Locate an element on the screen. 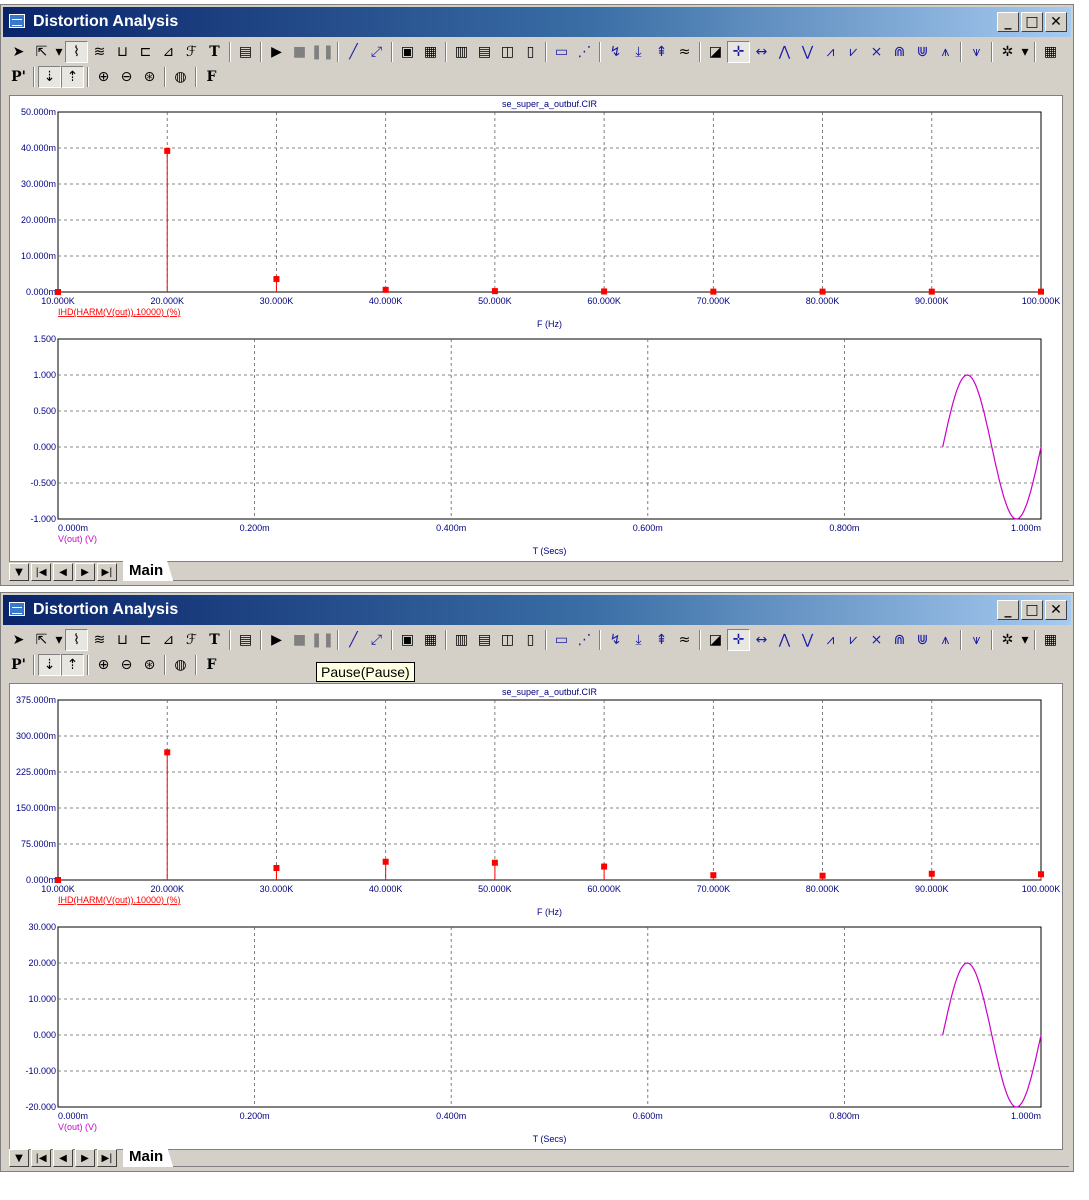  component-icon: ⊏ is located at coordinates (145, 640).